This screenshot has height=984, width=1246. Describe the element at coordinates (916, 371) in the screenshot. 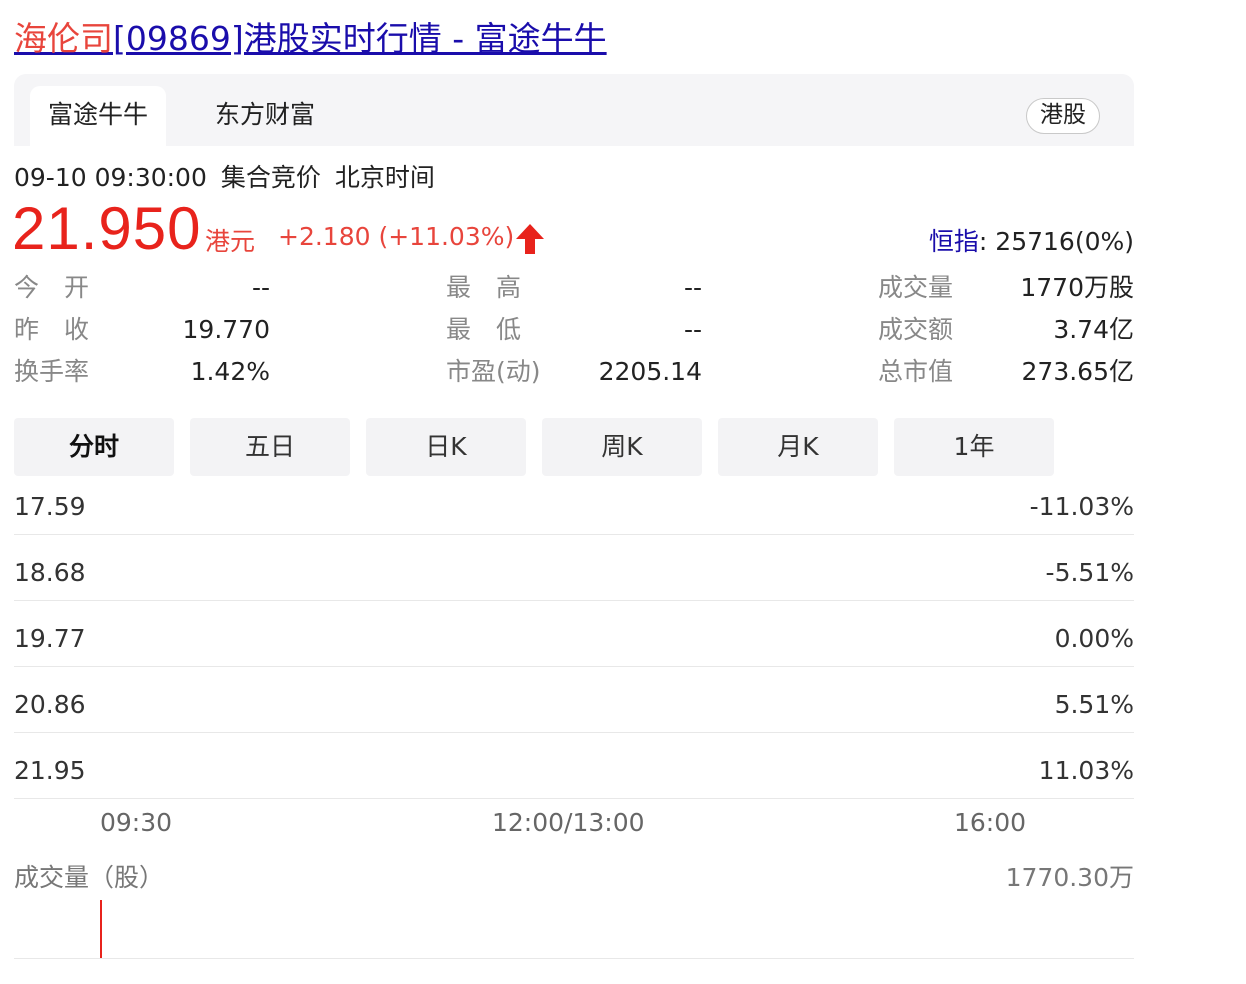

I see `stat-market-cap-label: 总市值` at that location.